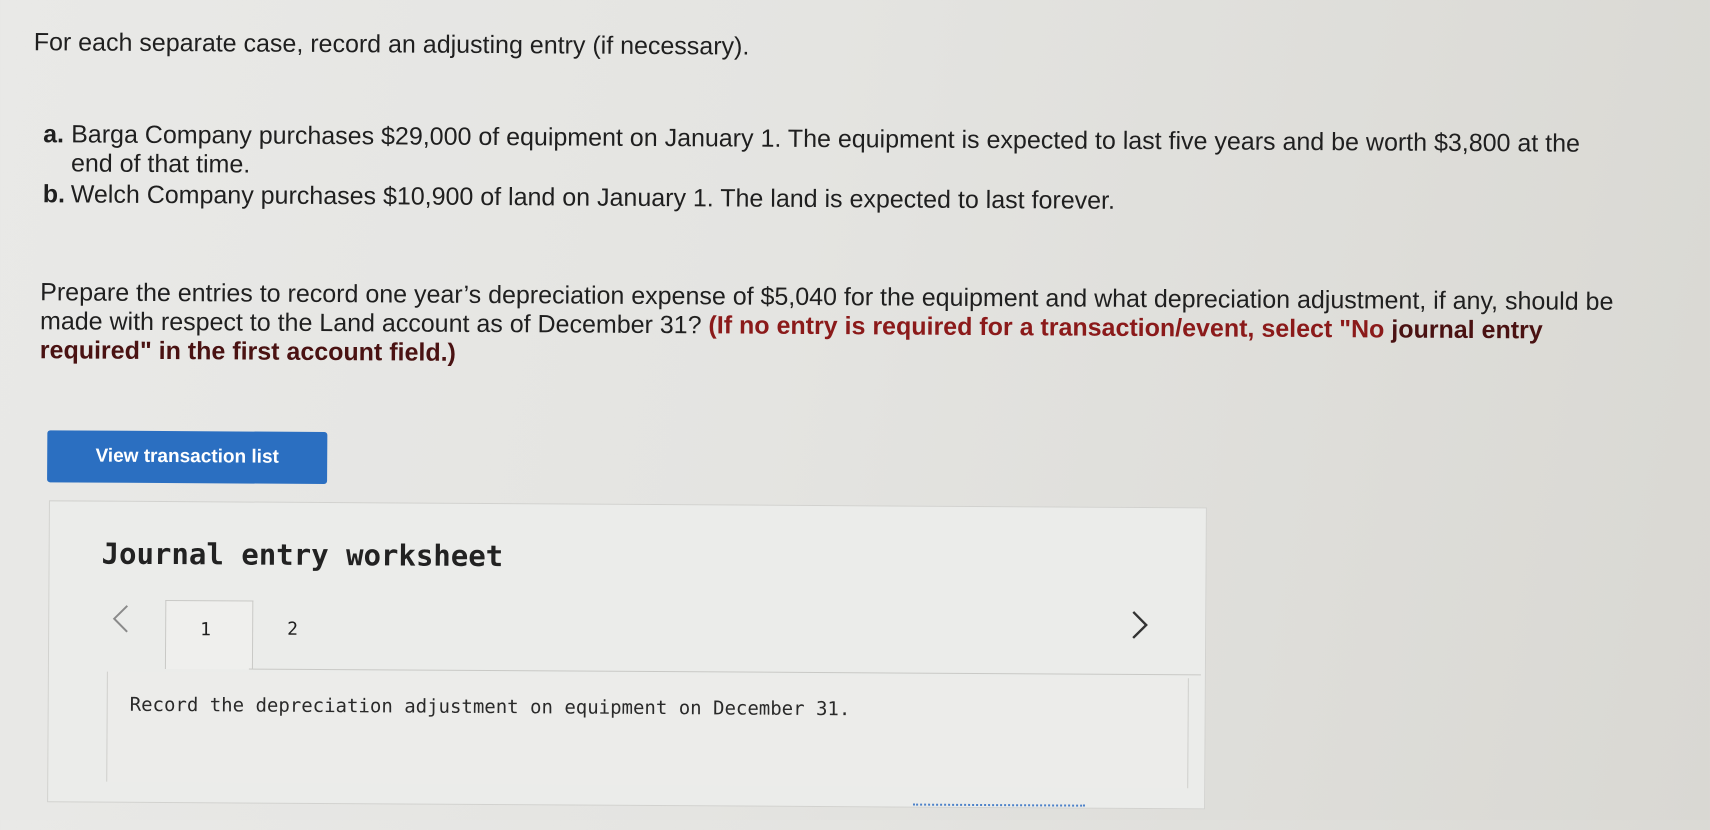 The width and height of the screenshot is (1710, 830). What do you see at coordinates (120, 622) in the screenshot?
I see `chevron-left-icon` at bounding box center [120, 622].